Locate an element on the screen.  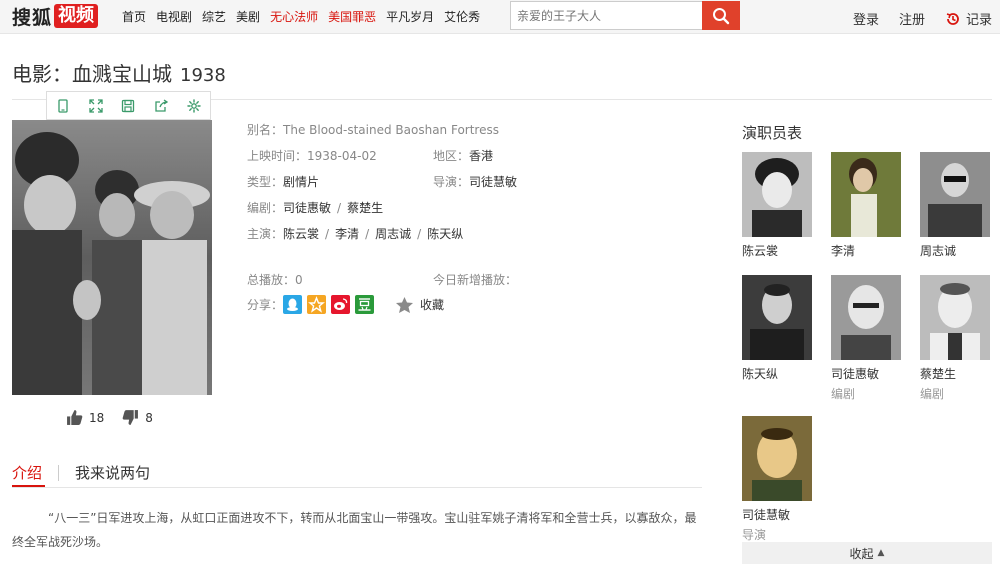
cast-name: 司徒慧敏 is located at coordinates (766, 515).